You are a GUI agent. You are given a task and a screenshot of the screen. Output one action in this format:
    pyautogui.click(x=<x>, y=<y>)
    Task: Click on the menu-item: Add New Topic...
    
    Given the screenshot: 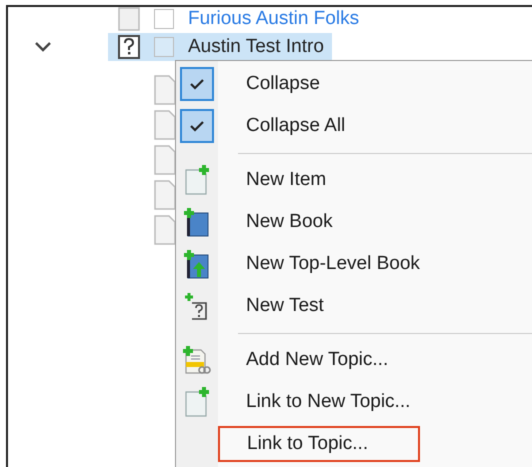 What is the action you would take?
    pyautogui.click(x=354, y=360)
    